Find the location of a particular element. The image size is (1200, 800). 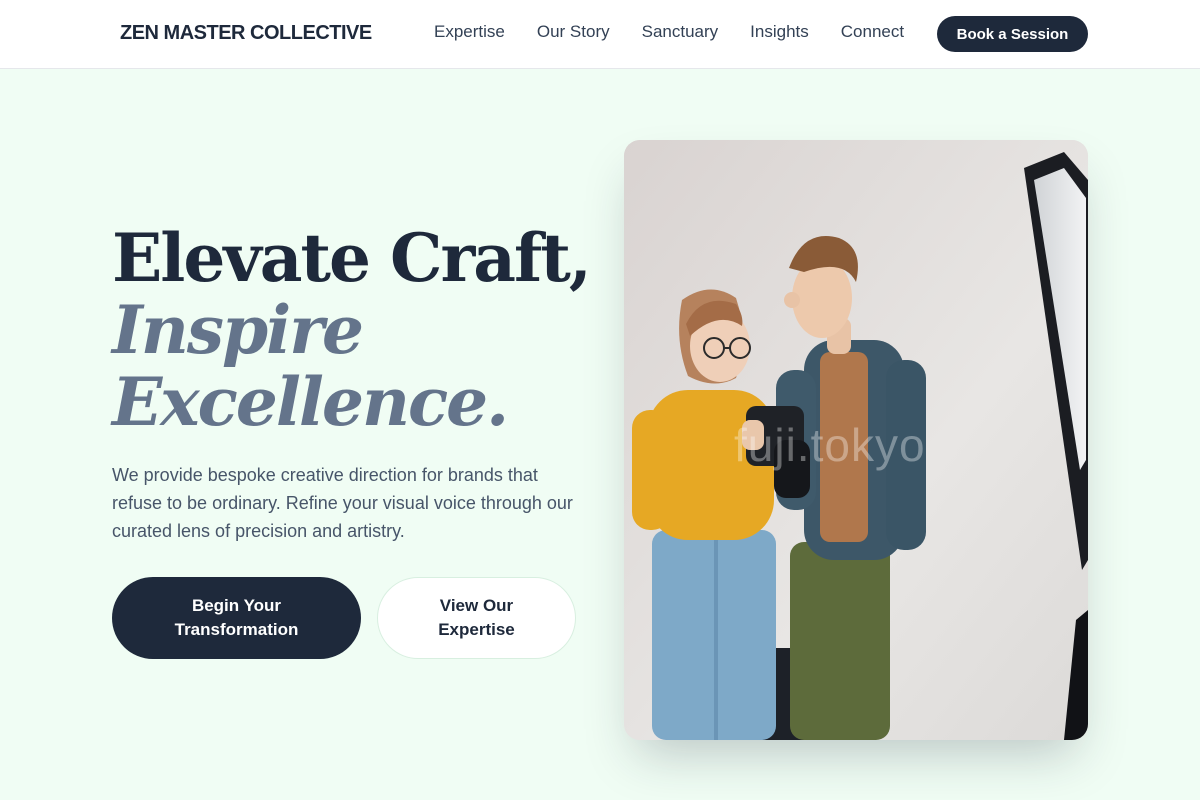

book-session-button: Book a Session is located at coordinates (1012, 34).